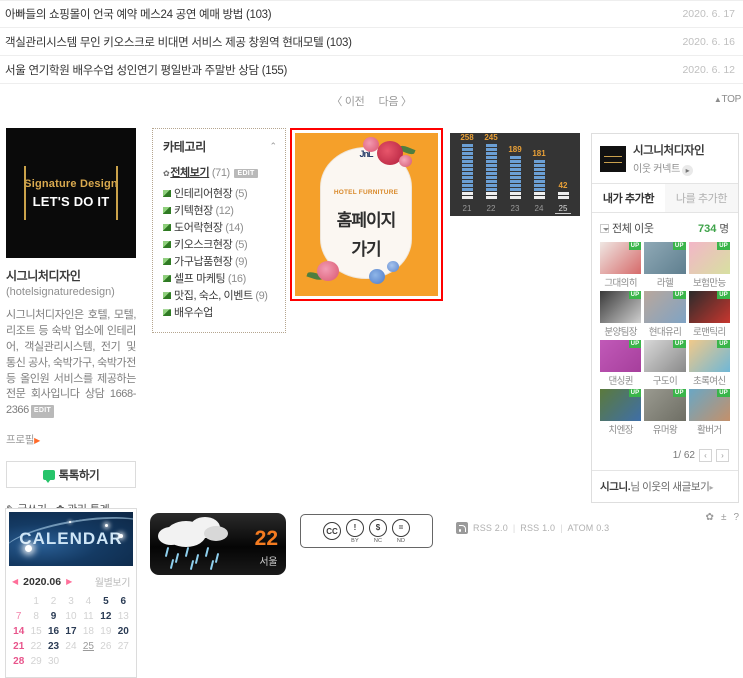 The image size is (743, 678). Describe the element at coordinates (669, 150) in the screenshot. I see `neighbor-owner-name: 시그니처디자인` at that location.